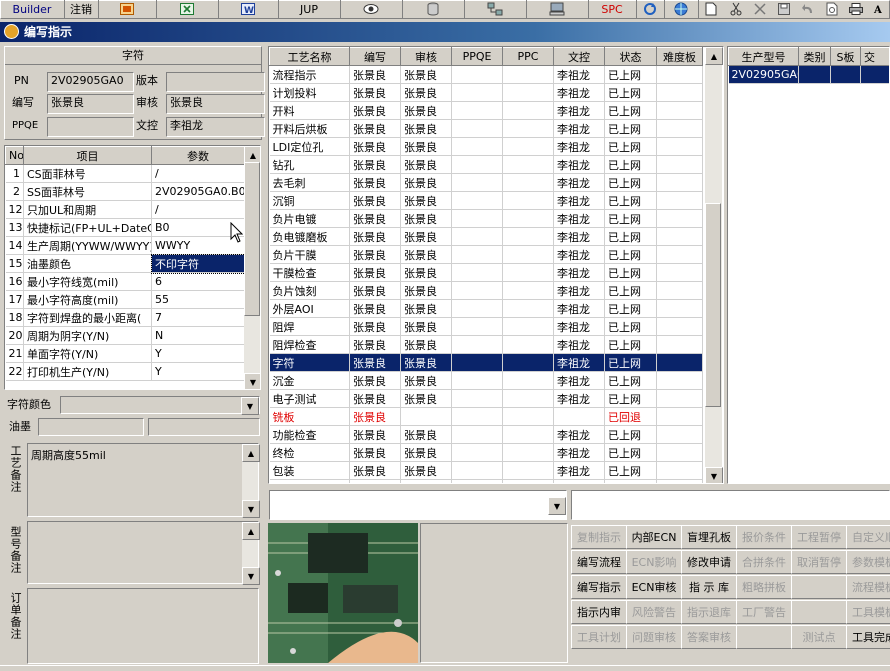 The height and width of the screenshot is (671, 890). I want to click on action-button-19: 风险警告, so click(654, 612).